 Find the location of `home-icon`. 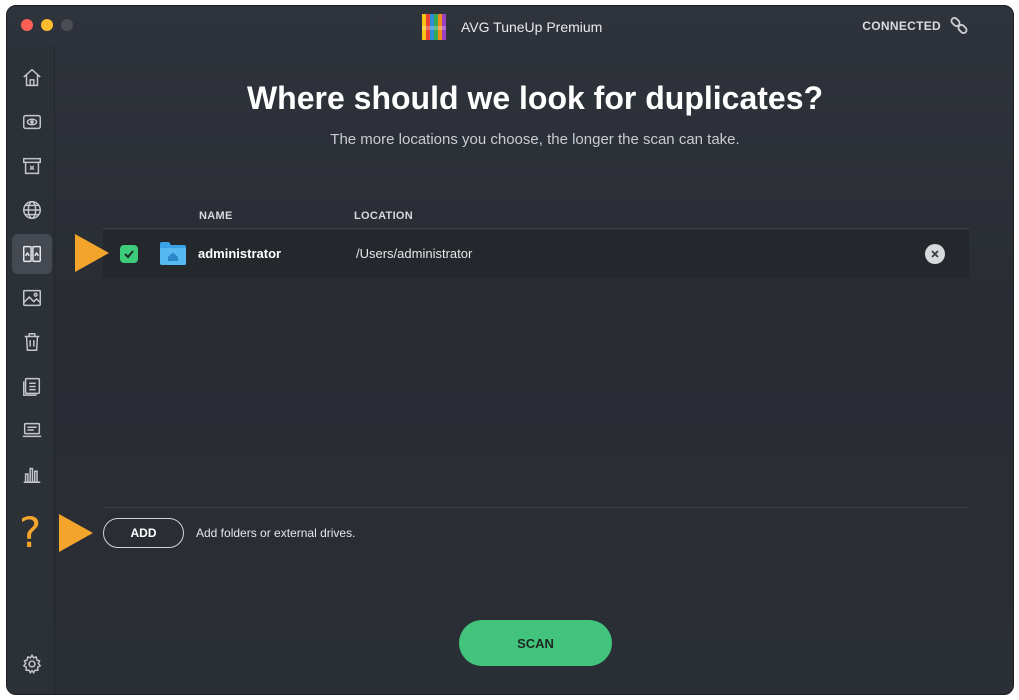

home-icon is located at coordinates (32, 77).